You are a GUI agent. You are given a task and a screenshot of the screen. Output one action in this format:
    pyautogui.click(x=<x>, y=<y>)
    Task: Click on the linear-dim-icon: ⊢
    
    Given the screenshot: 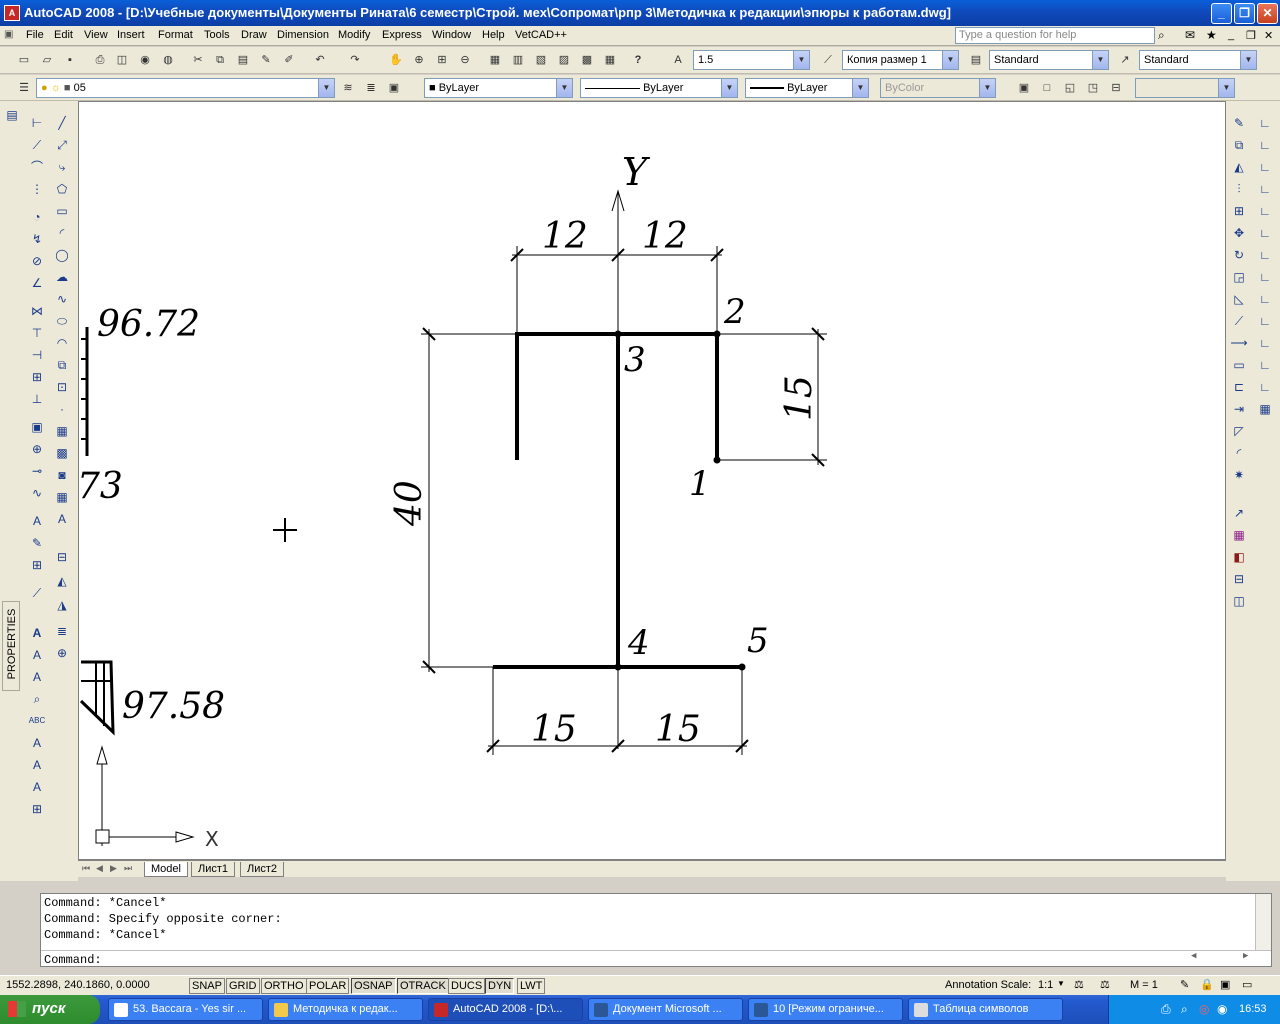 What is the action you would take?
    pyautogui.click(x=37, y=123)
    